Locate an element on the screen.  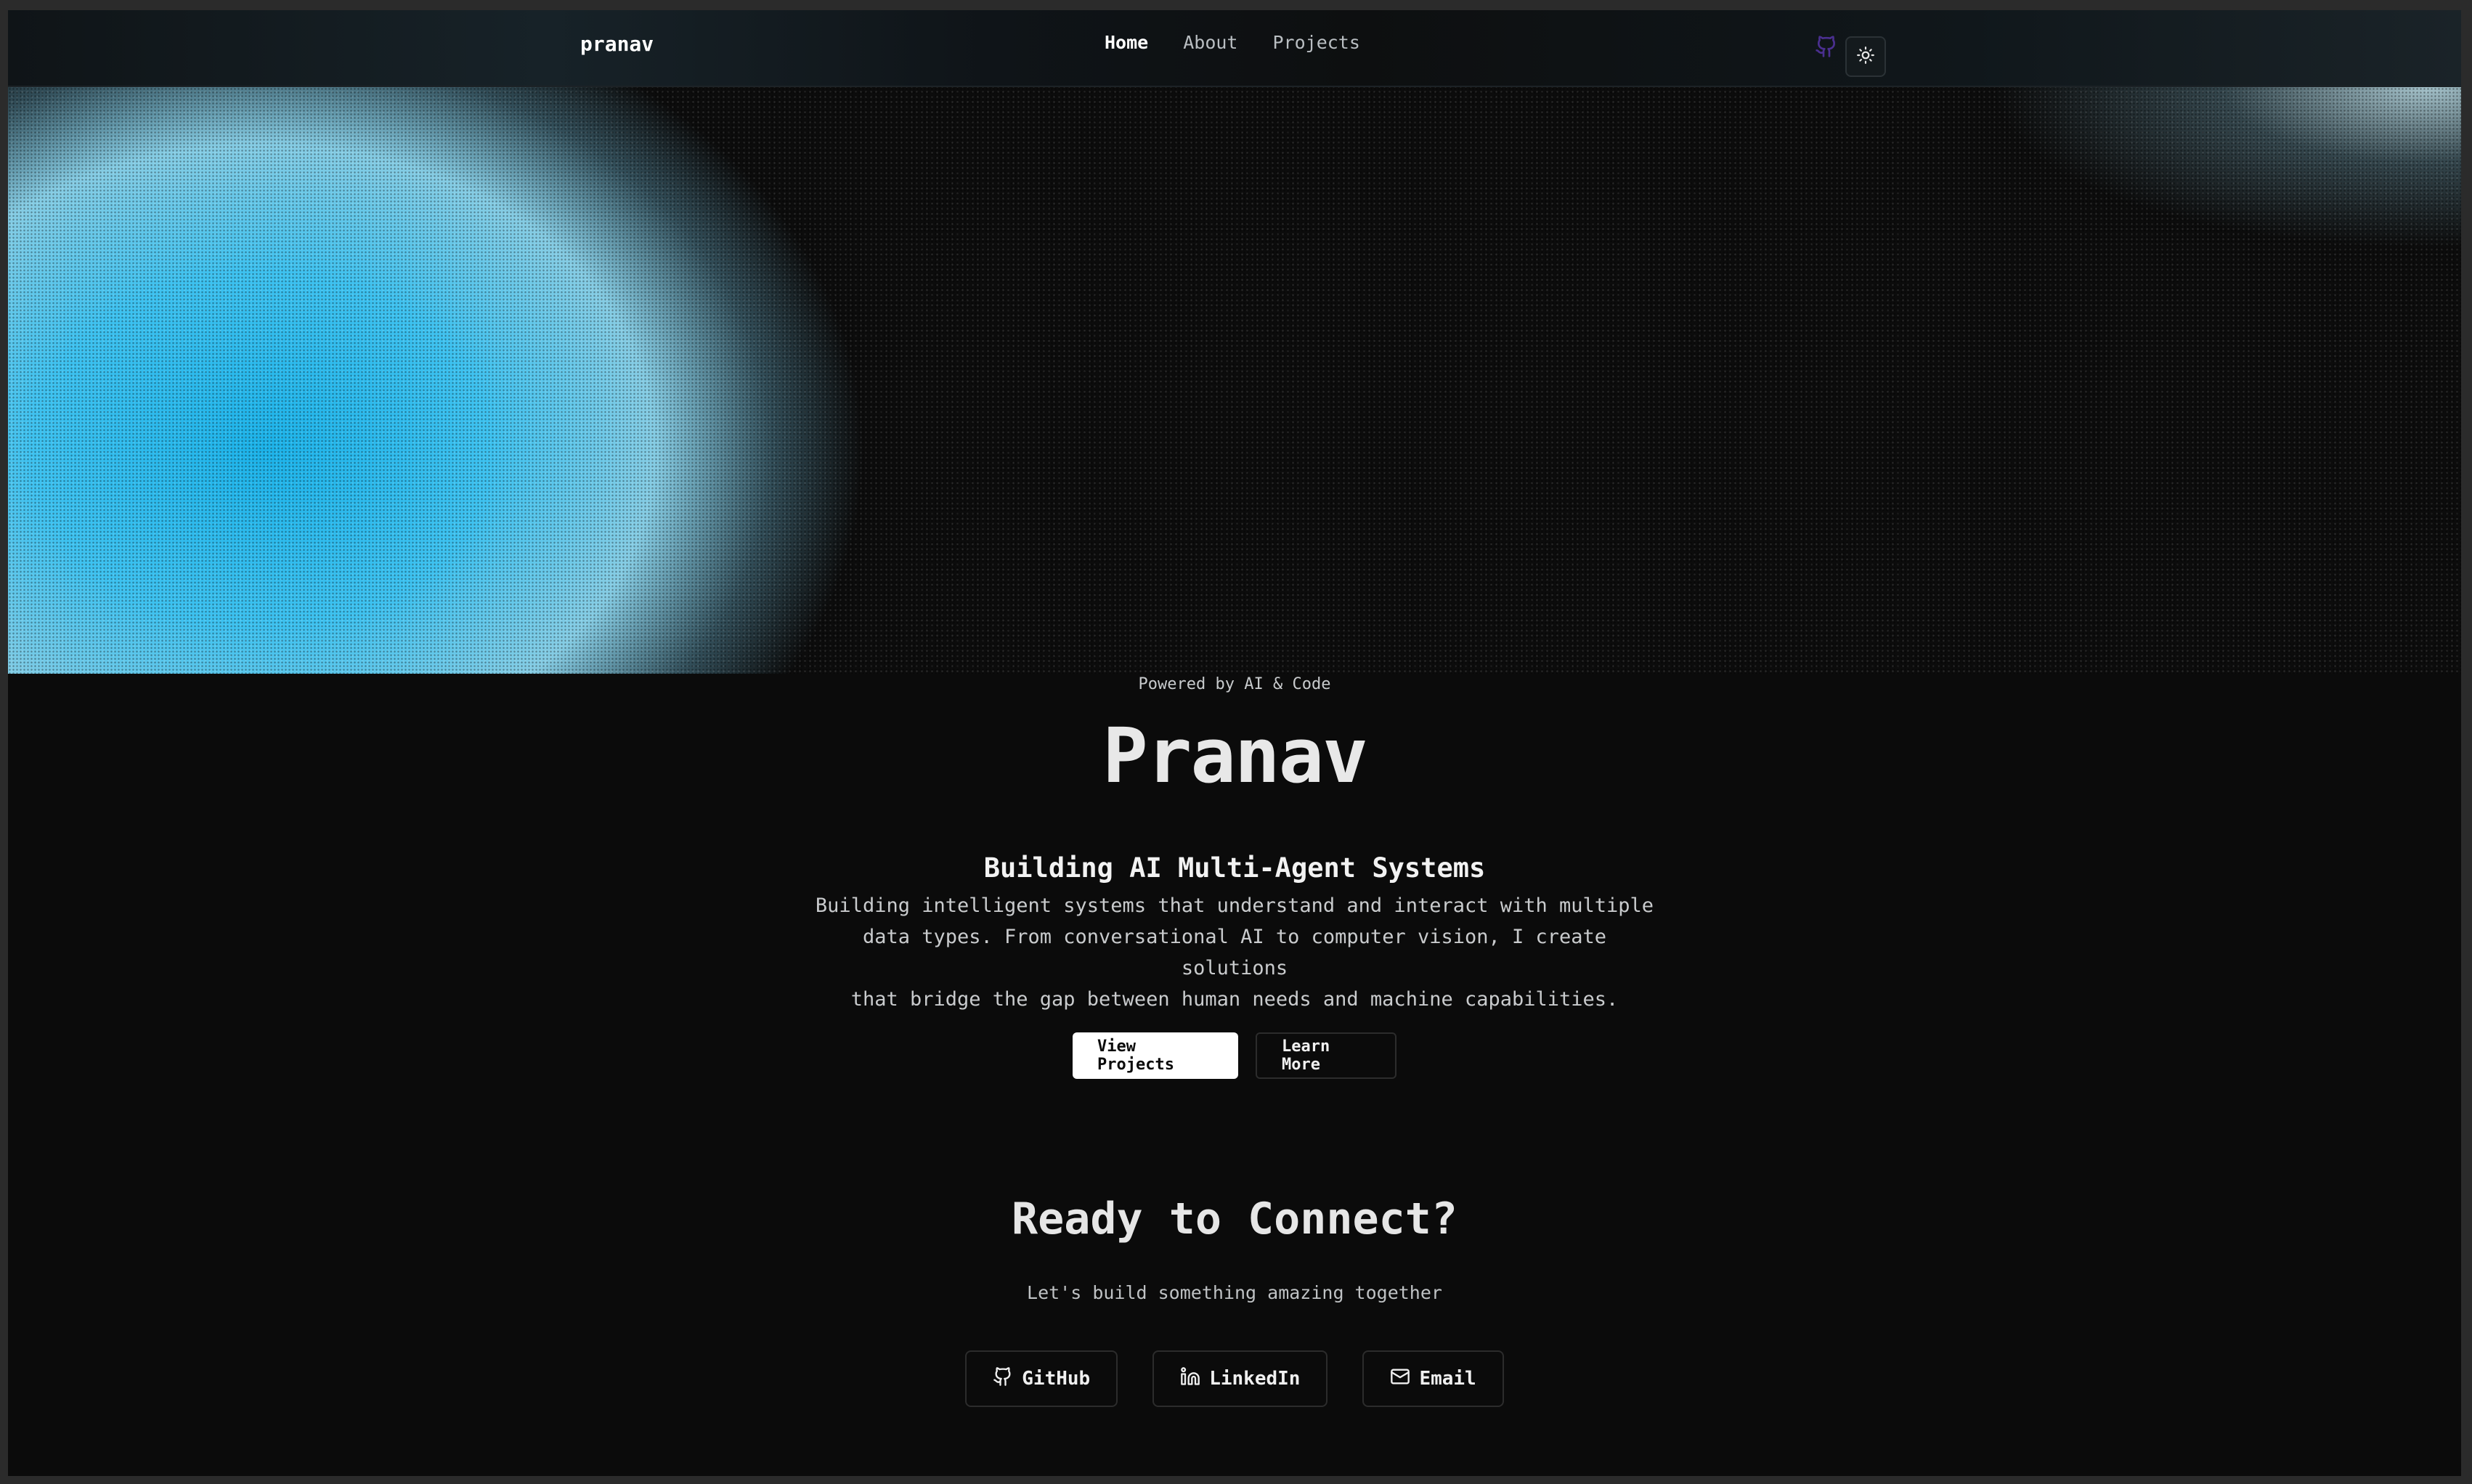
nav-link-projects: Projects is located at coordinates (1315, 42).